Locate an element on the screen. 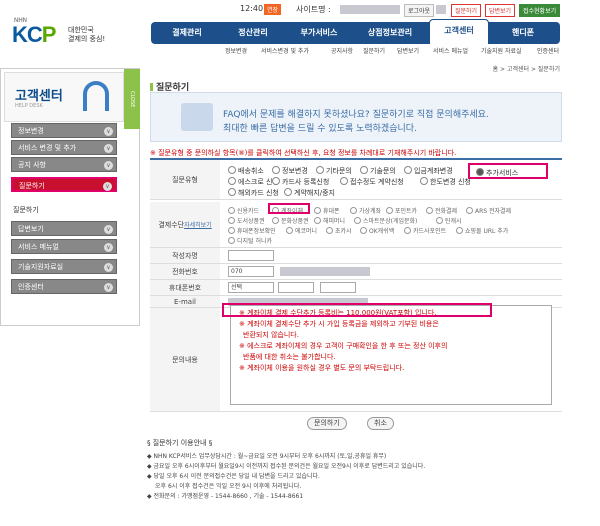 The height and width of the screenshot is (526, 600). type-terminate: 계약해지/중지 is located at coordinates (309, 193).